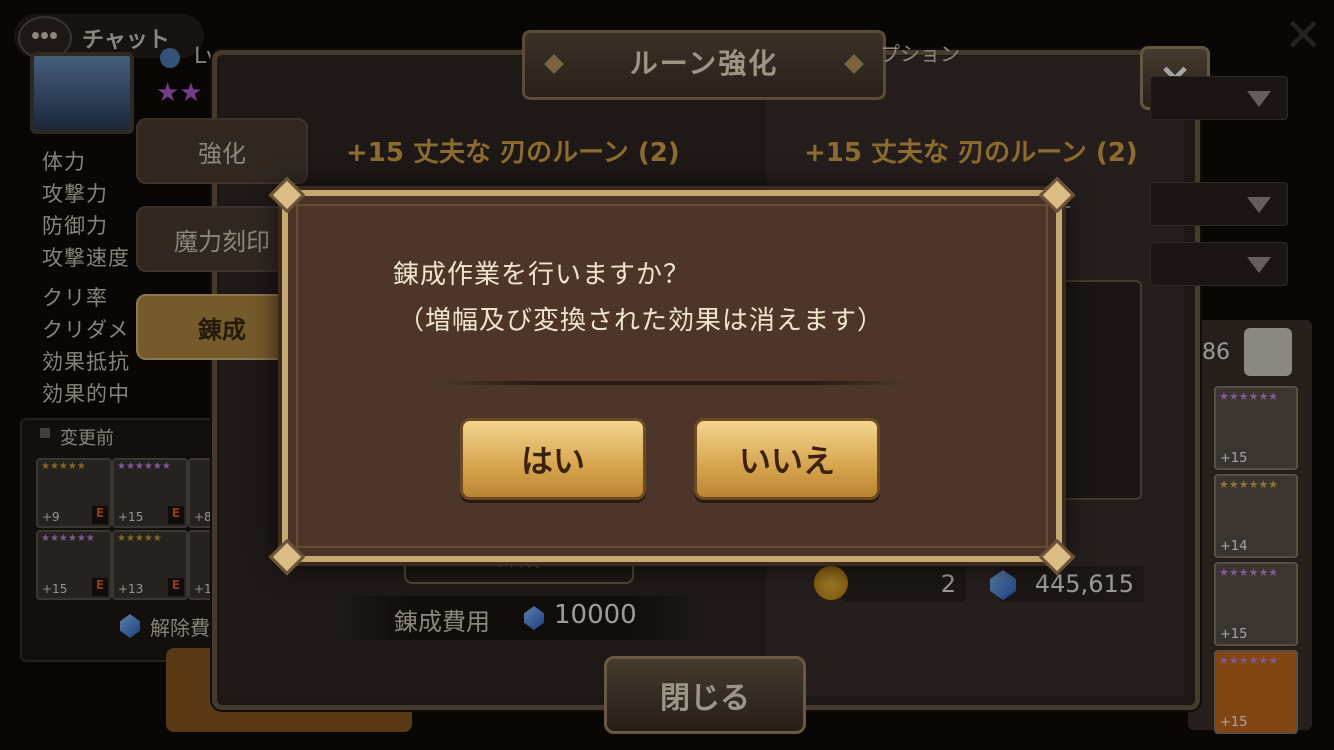  Describe the element at coordinates (641, 321) in the screenshot. I see `dialog-warning: （増幅及び変換された効果は消えます）` at that location.